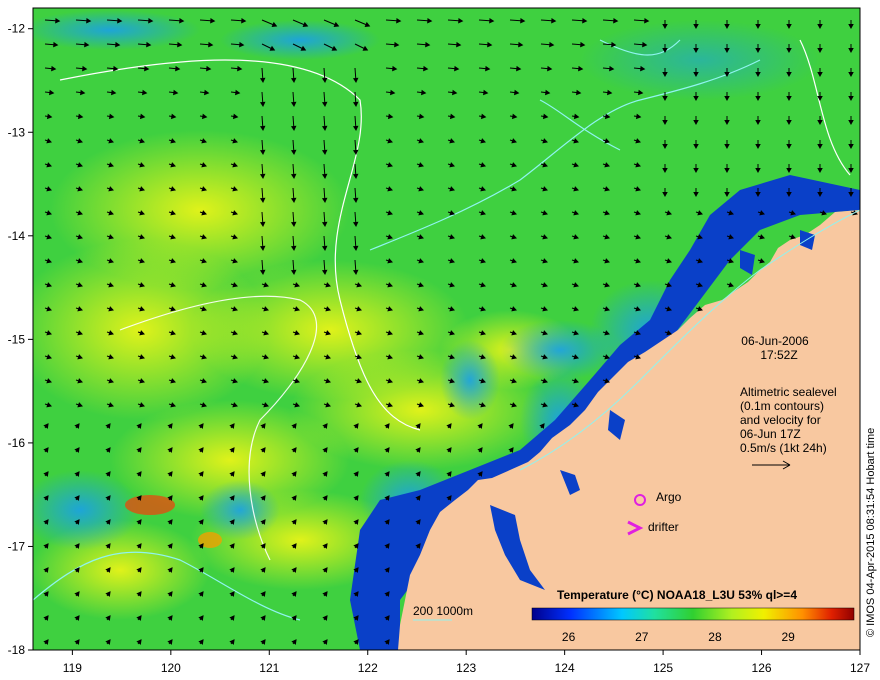  Describe the element at coordinates (788, 392) in the screenshot. I see `velocity-note-line: Altimetric sealevel` at that location.